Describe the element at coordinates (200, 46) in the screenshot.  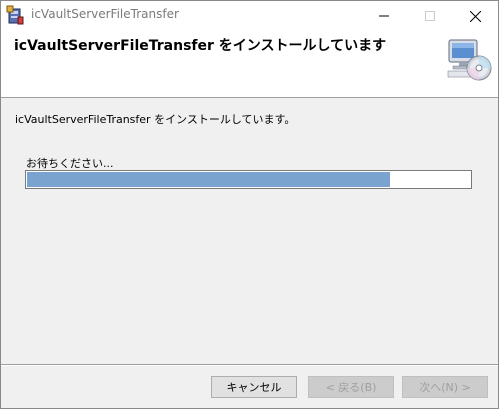
I see `page-title: icVaultServerFileTransfer をインストールしています` at that location.